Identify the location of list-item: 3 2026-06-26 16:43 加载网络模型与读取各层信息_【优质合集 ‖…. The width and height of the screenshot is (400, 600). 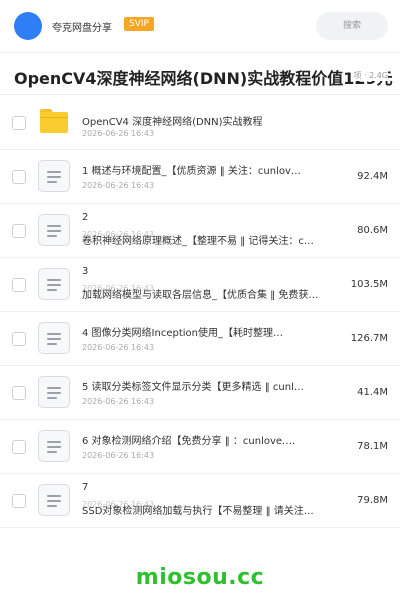
(200, 285).